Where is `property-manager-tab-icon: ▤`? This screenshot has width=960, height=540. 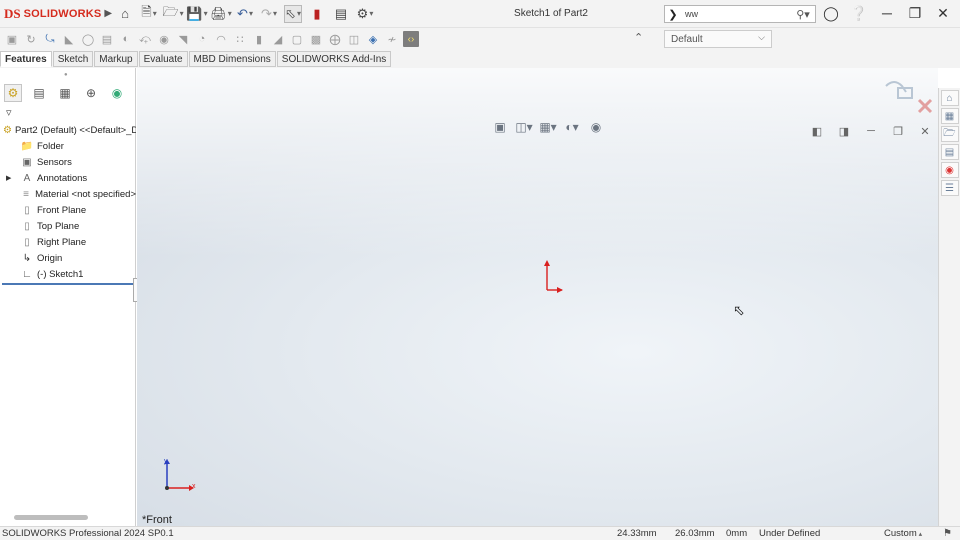
property-manager-tab-icon: ▤ is located at coordinates (39, 93).